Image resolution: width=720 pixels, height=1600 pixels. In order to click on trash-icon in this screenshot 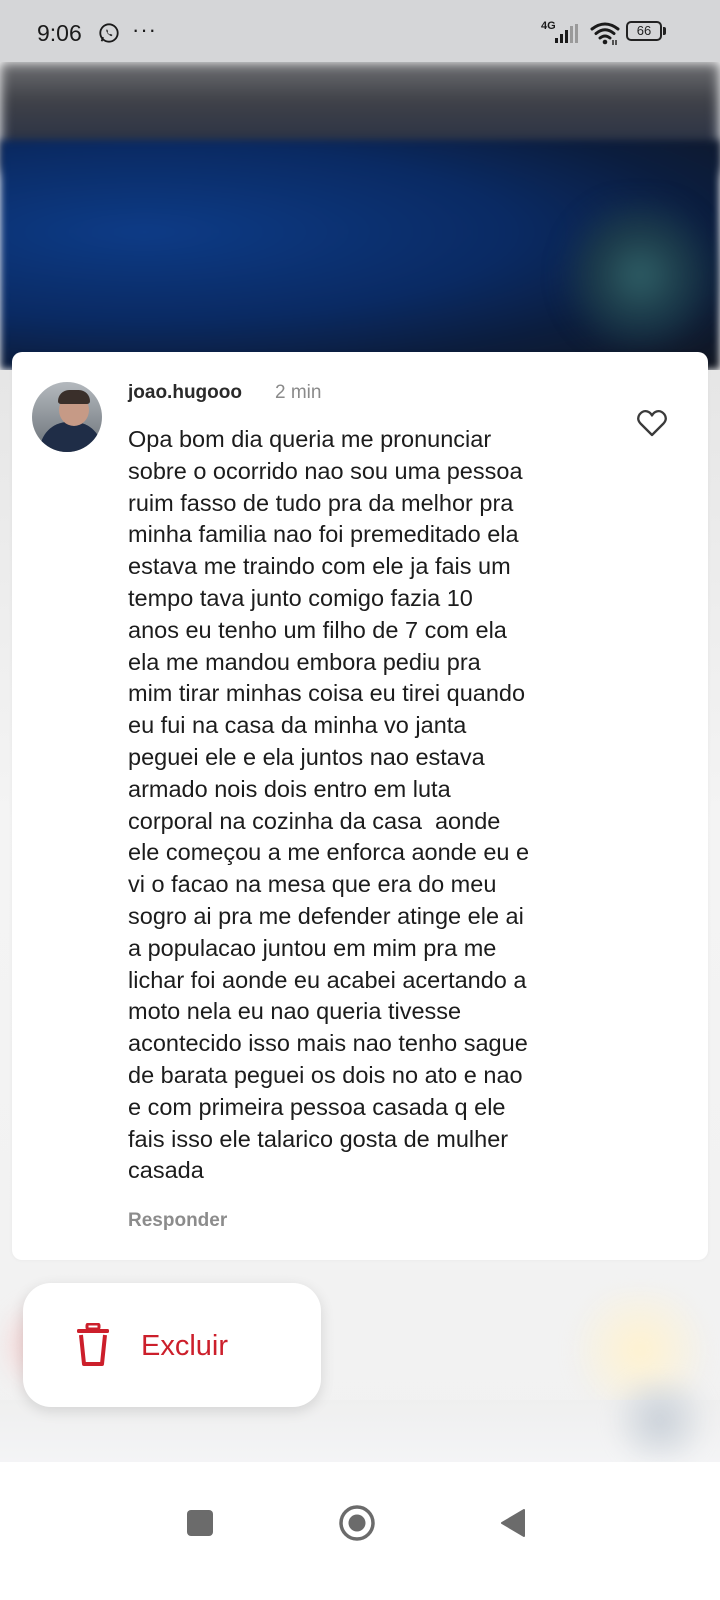, I will do `click(93, 1344)`.